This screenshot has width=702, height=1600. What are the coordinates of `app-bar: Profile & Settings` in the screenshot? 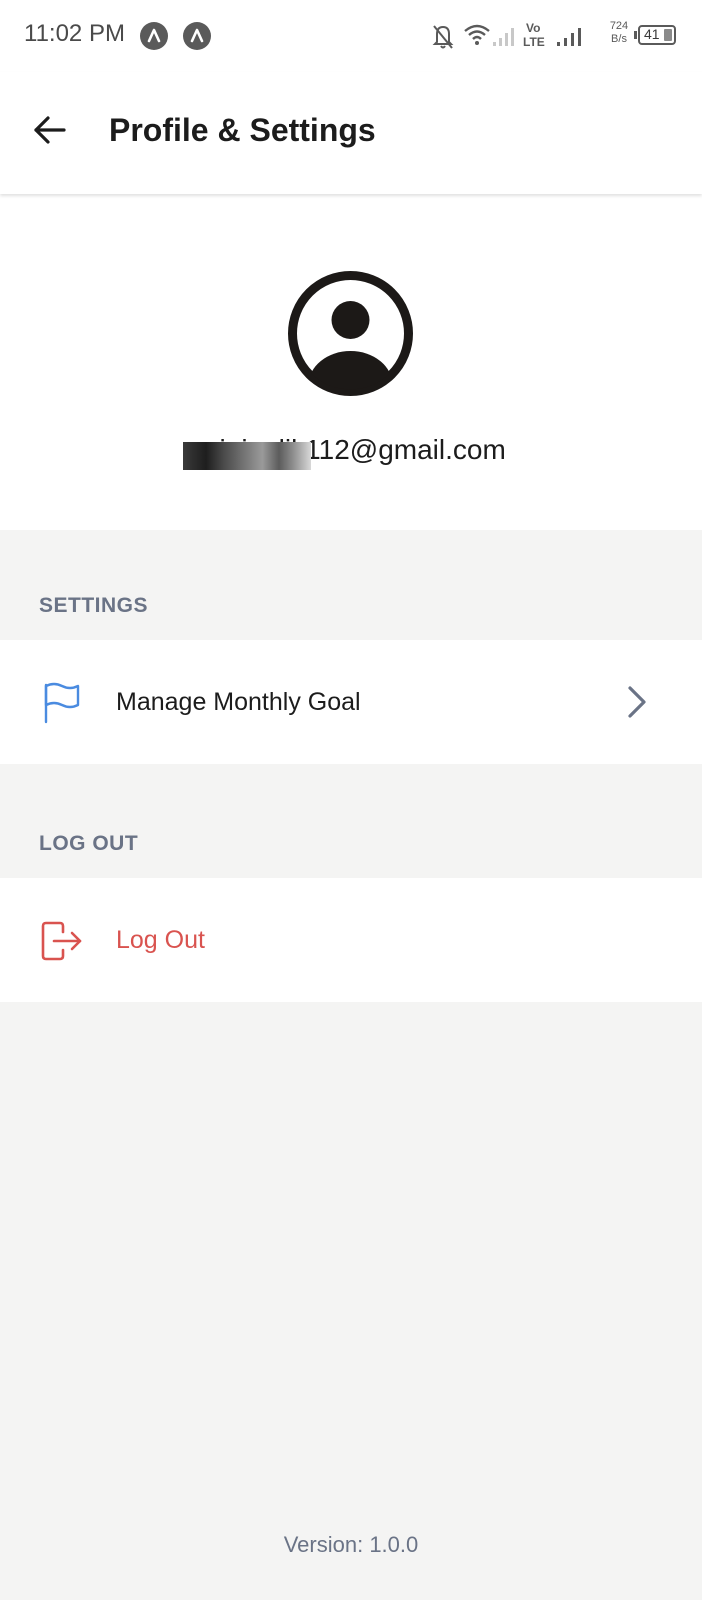 It's located at (351, 133).